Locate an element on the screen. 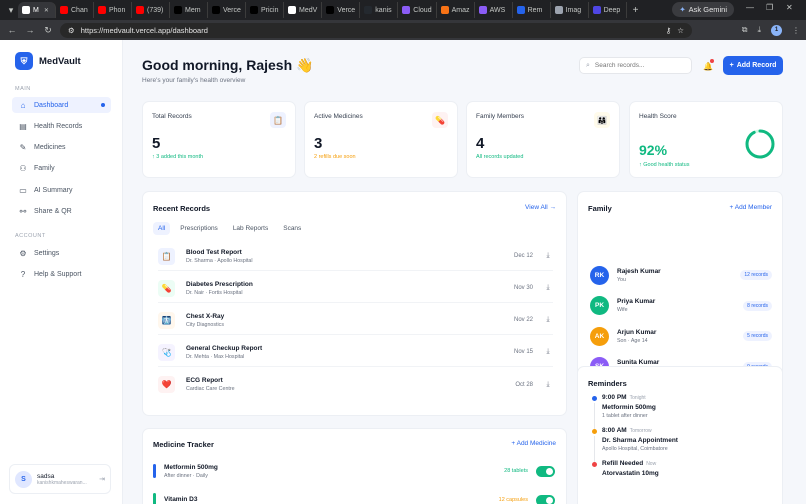 The width and height of the screenshot is (806, 504). list-item: Vitamin D3 12 capsules is located at coordinates (354, 496).